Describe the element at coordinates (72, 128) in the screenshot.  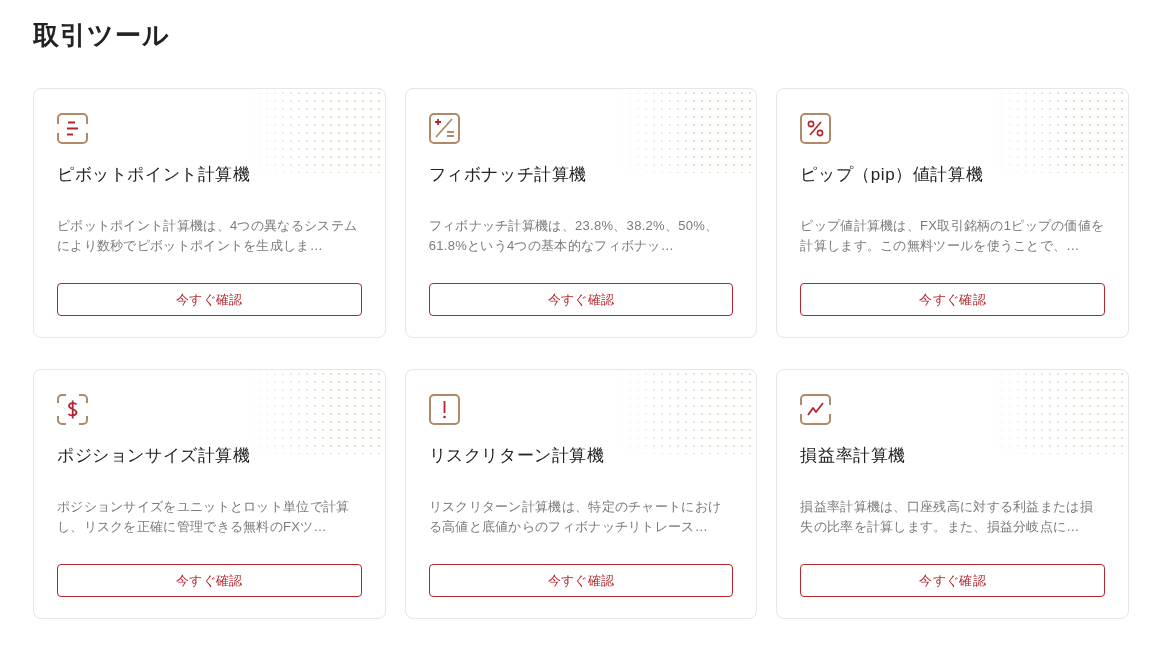
I see `lines-icon` at that location.